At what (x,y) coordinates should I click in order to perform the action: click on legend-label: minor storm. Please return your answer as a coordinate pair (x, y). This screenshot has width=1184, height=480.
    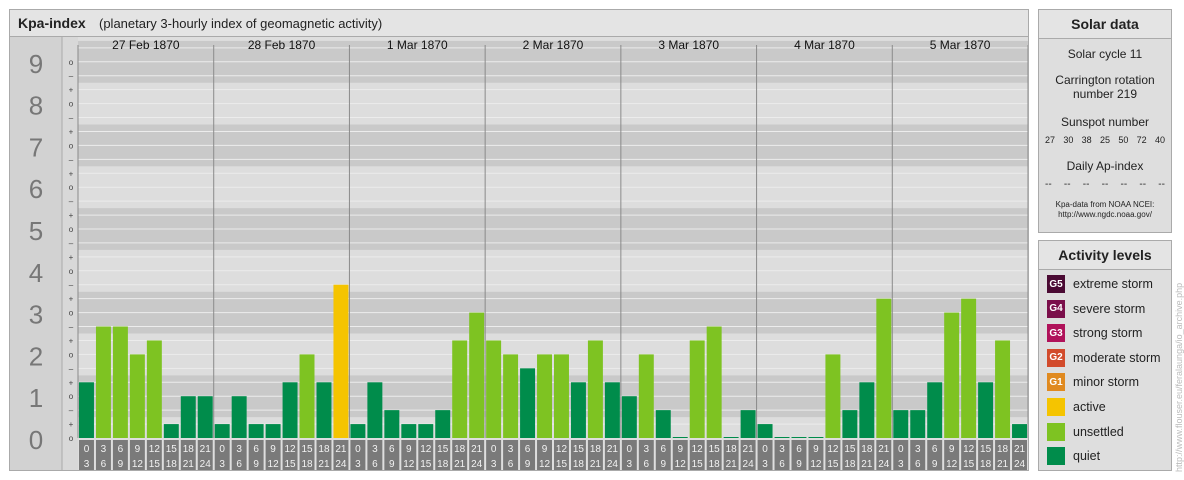
    Looking at the image, I should click on (1106, 382).